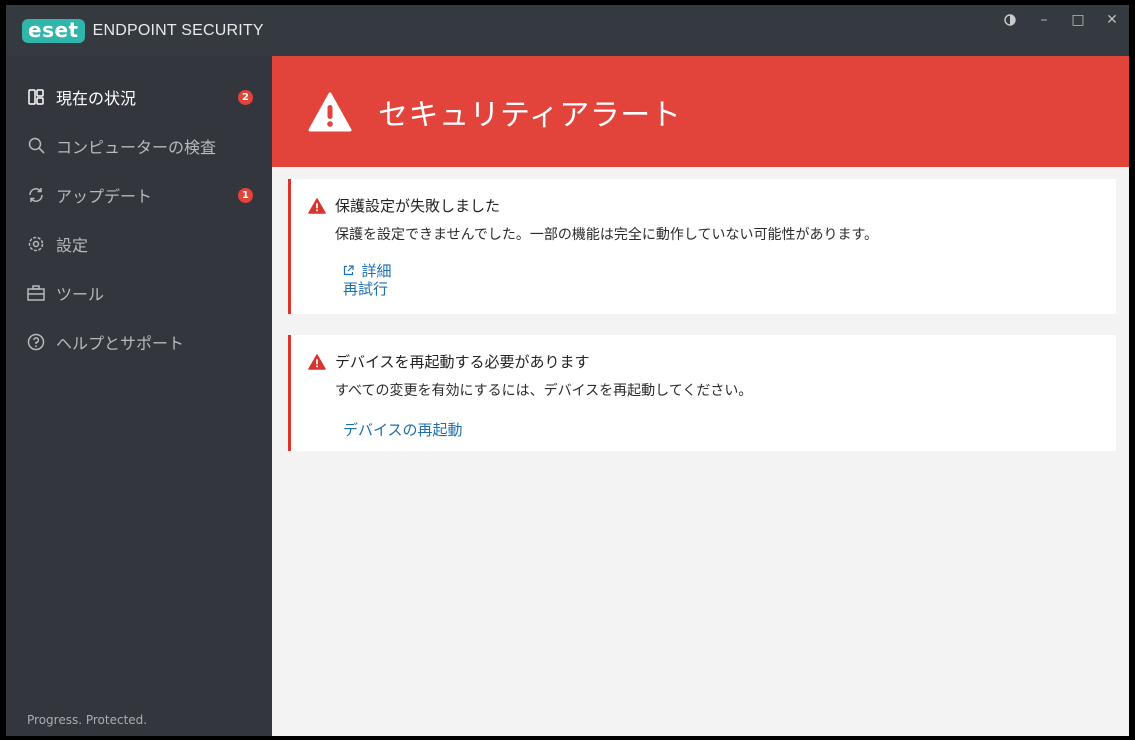 The image size is (1135, 740). Describe the element at coordinates (365, 288) in the screenshot. I see `retry-link: 再試行` at that location.